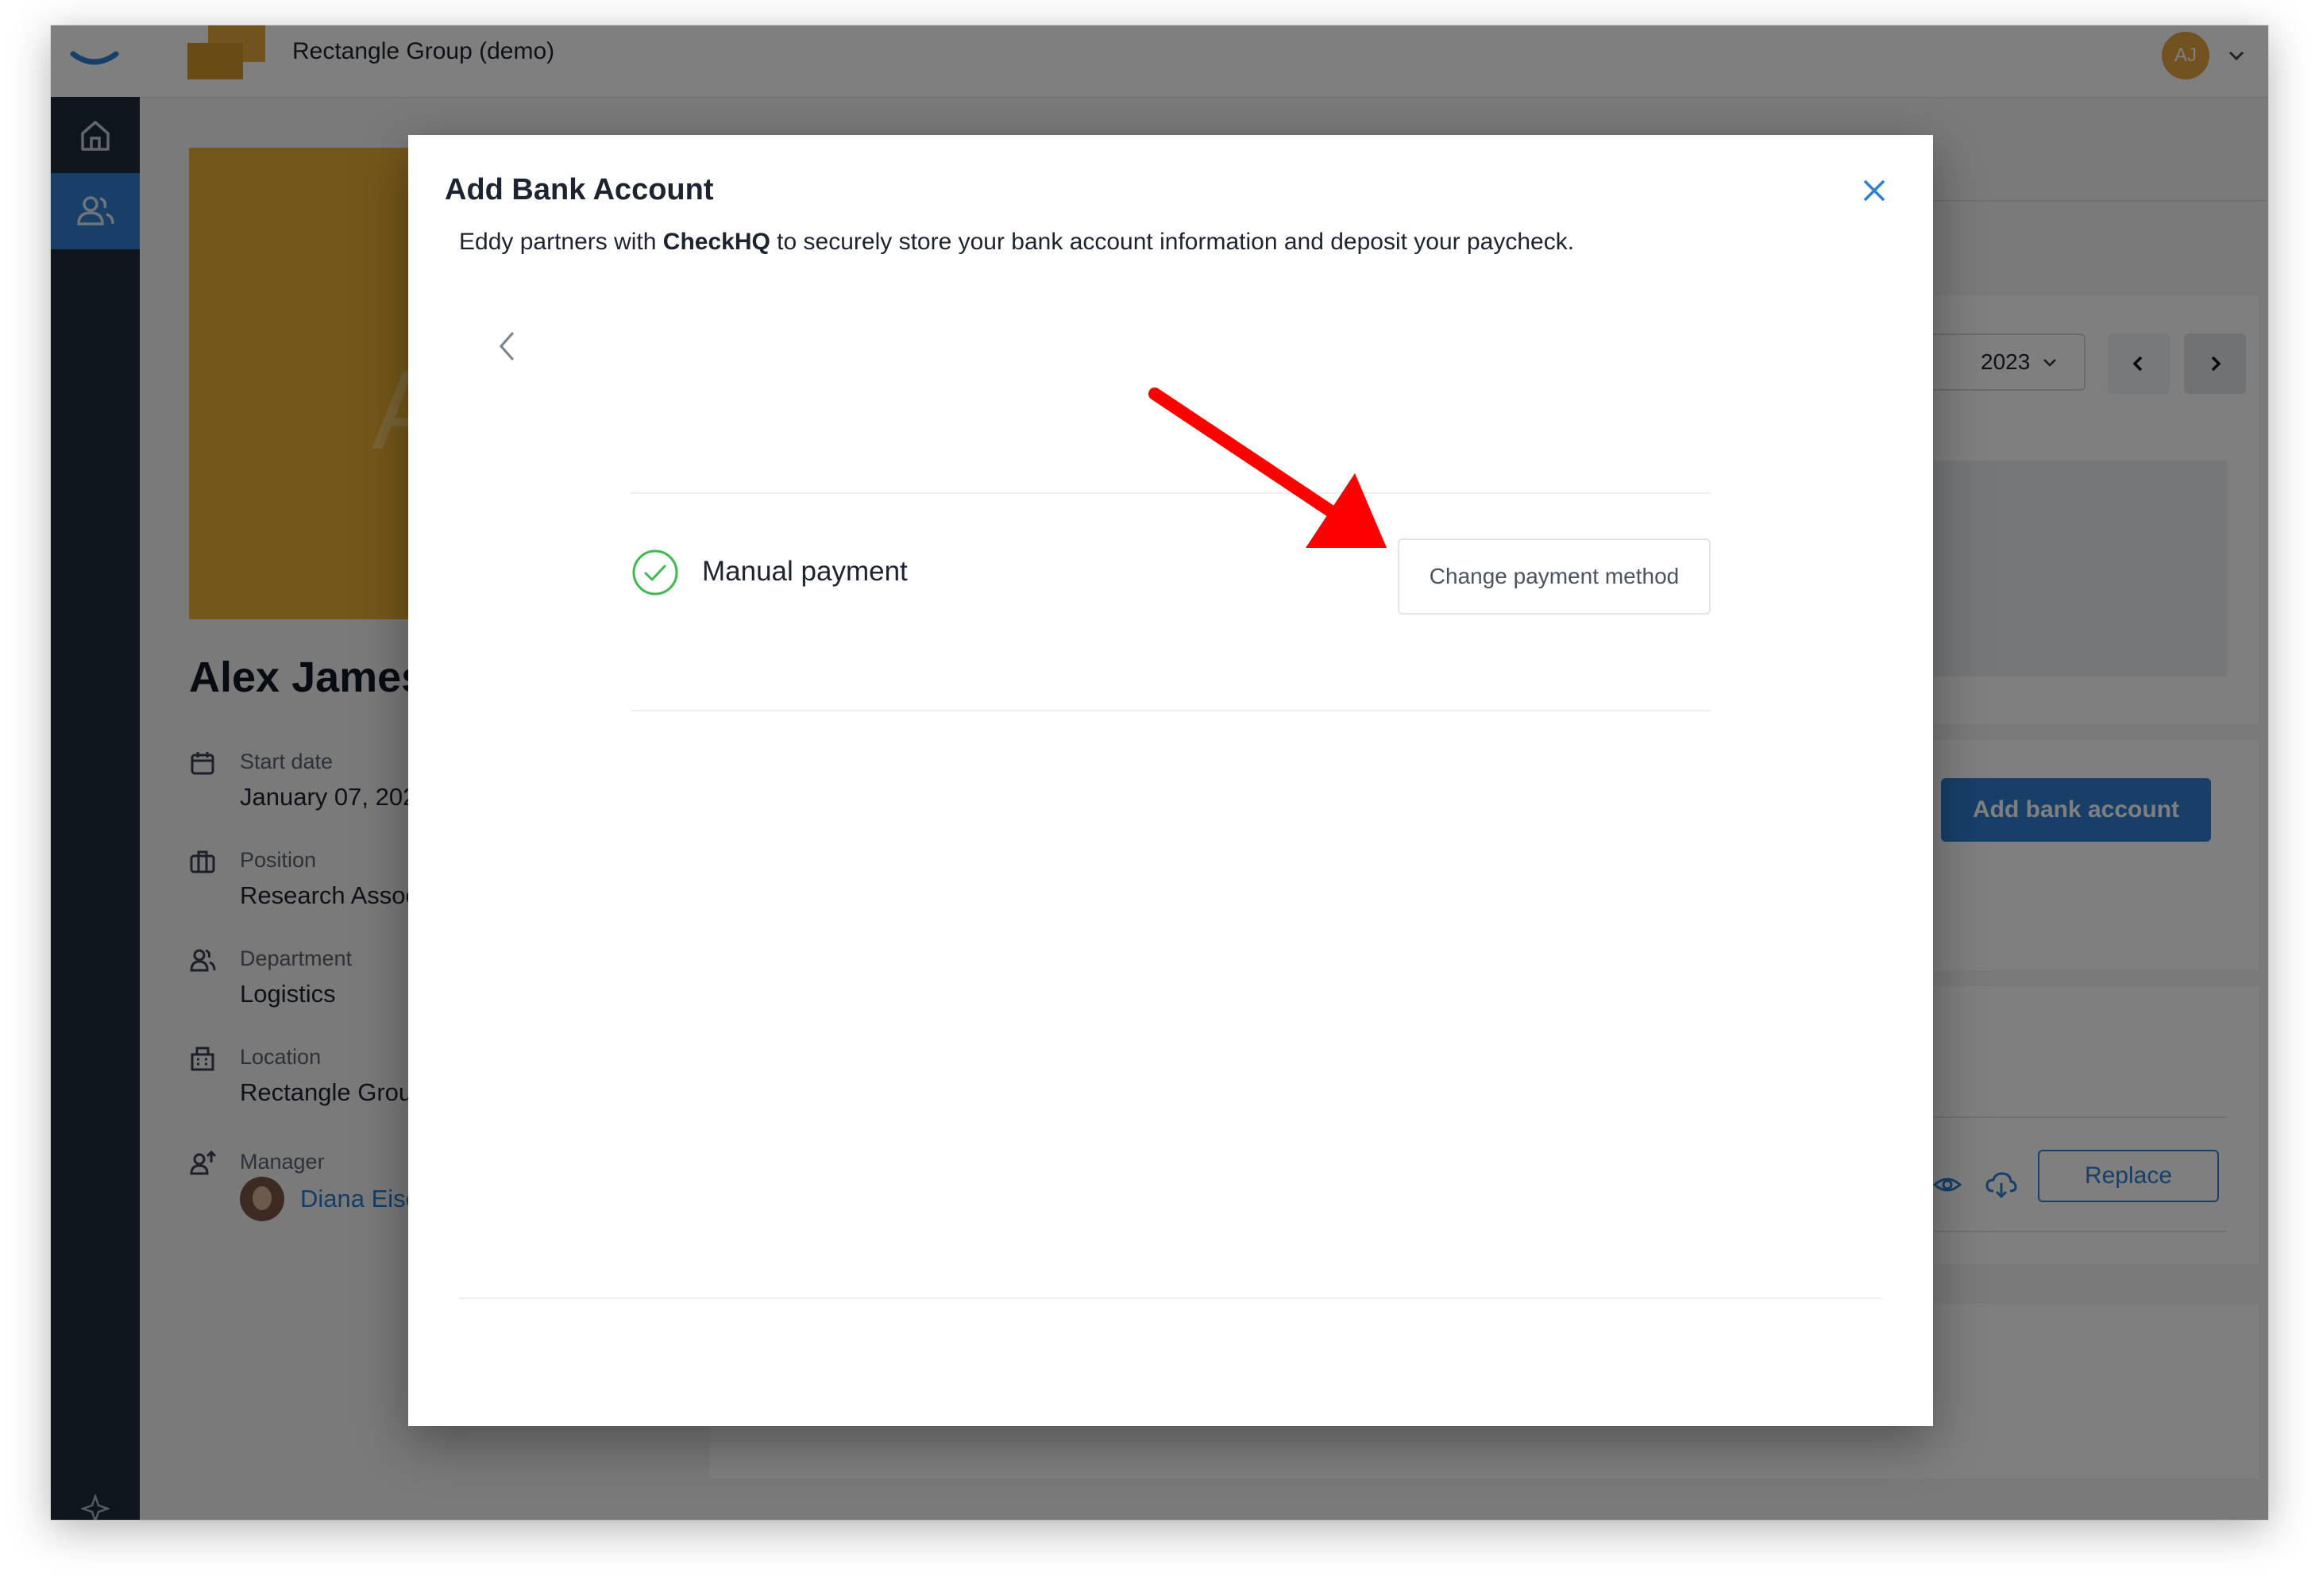 Image resolution: width=2319 pixels, height=1596 pixels. Describe the element at coordinates (579, 189) in the screenshot. I see `modal-title: Add Bank Account` at that location.